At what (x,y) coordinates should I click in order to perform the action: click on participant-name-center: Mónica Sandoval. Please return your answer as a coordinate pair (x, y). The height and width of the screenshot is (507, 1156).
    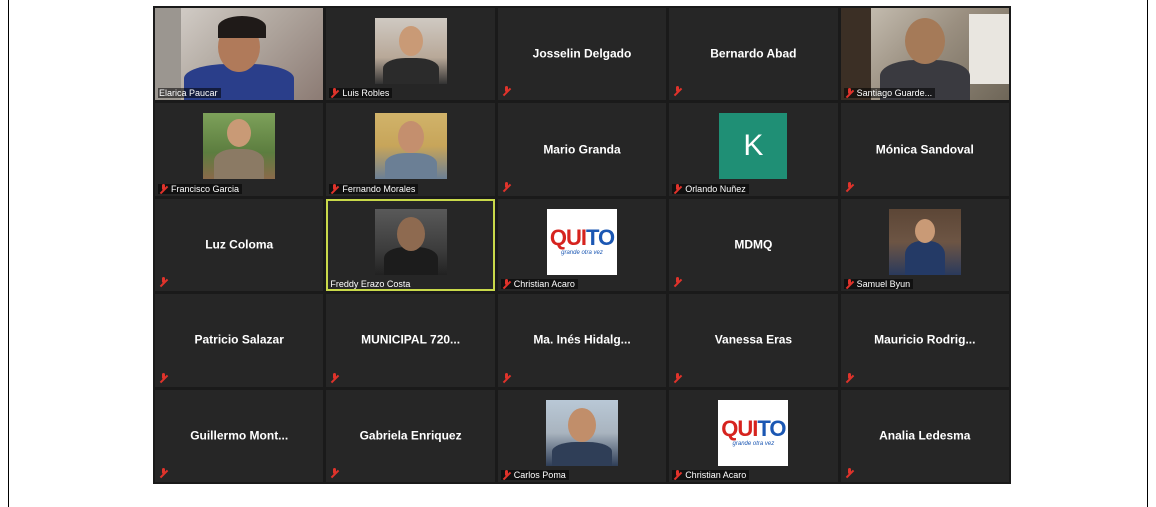
    Looking at the image, I should click on (924, 148).